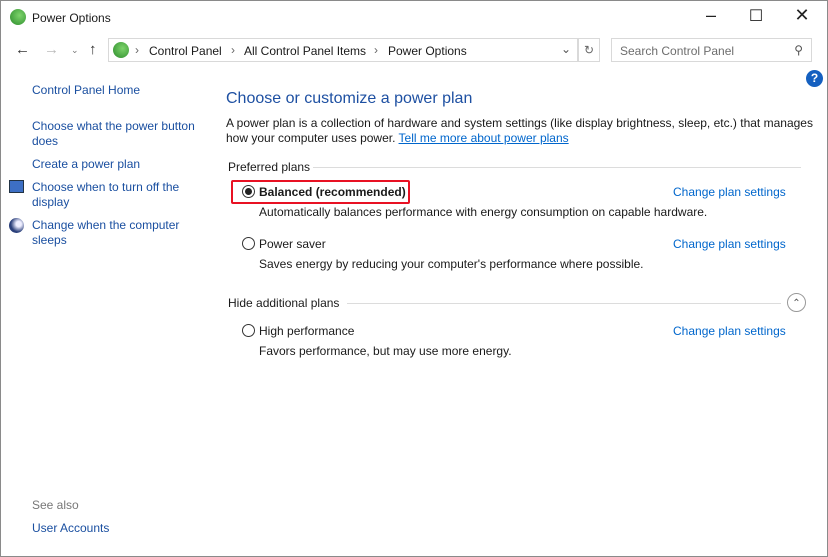 This screenshot has width=828, height=557. Describe the element at coordinates (113, 126) in the screenshot. I see `sidebar-item-label: Choose what the power button` at that location.